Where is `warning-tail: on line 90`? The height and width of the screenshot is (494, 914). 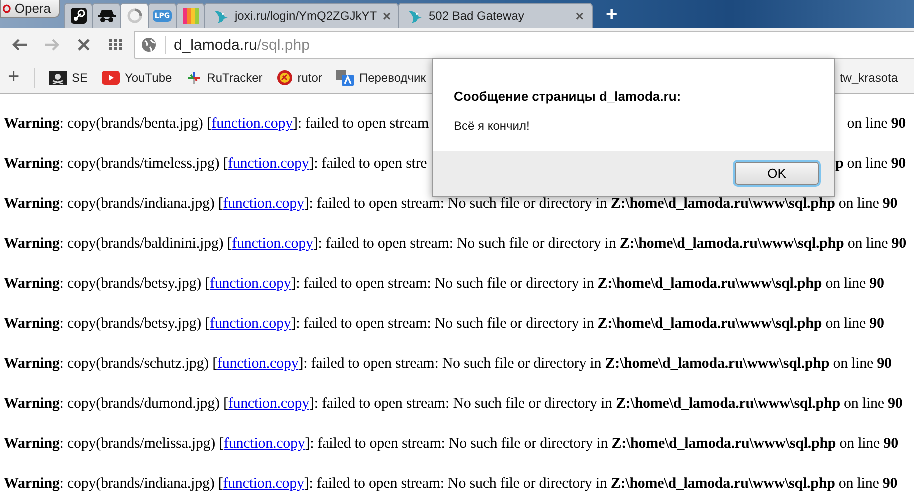 warning-tail: on line 90 is located at coordinates (877, 124).